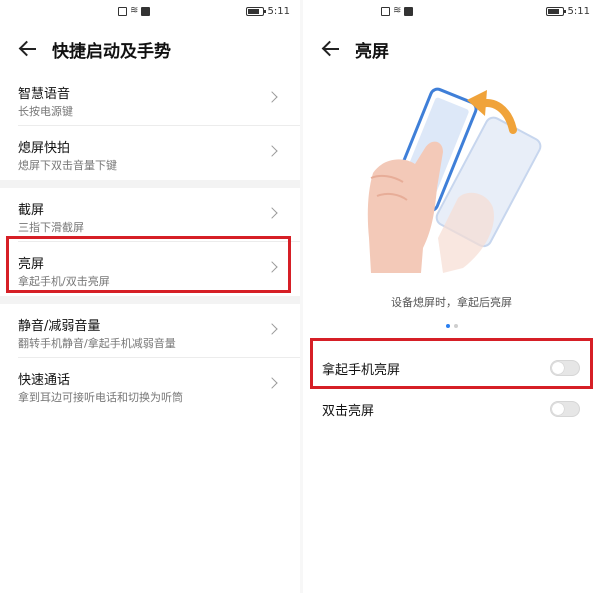 Image resolution: width=600 pixels, height=593 pixels. Describe the element at coordinates (150, 99) in the screenshot. I see `list-item-smart-voice: 智慧语音 长按电源键` at that location.